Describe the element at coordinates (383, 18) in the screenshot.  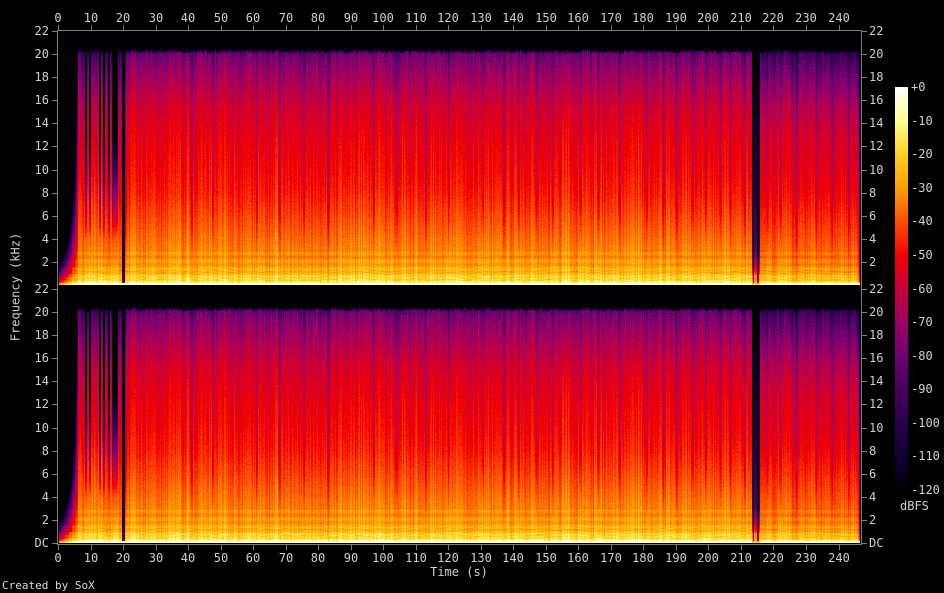
I see `x-tick-label-top: 100` at that location.